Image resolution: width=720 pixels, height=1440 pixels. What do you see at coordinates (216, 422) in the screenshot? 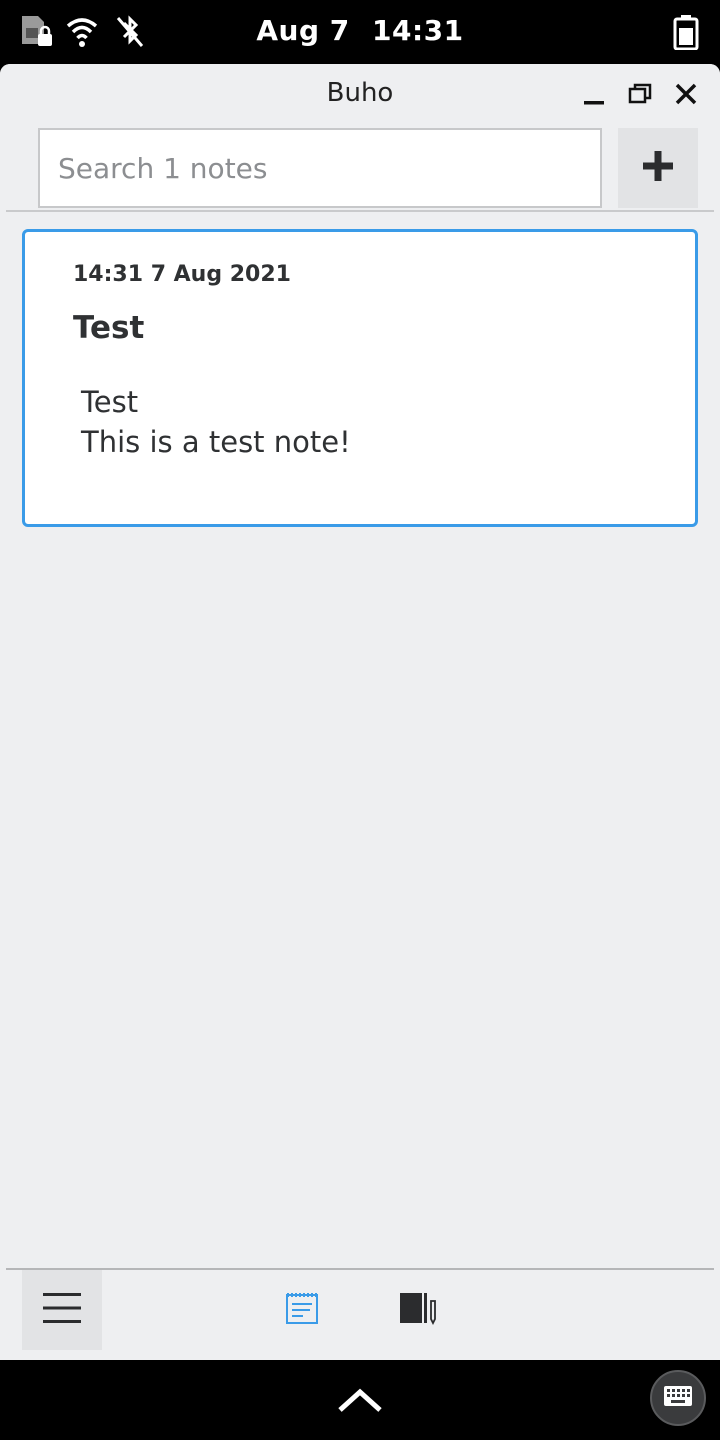
I see `note-body: Test This is a test note!` at bounding box center [216, 422].